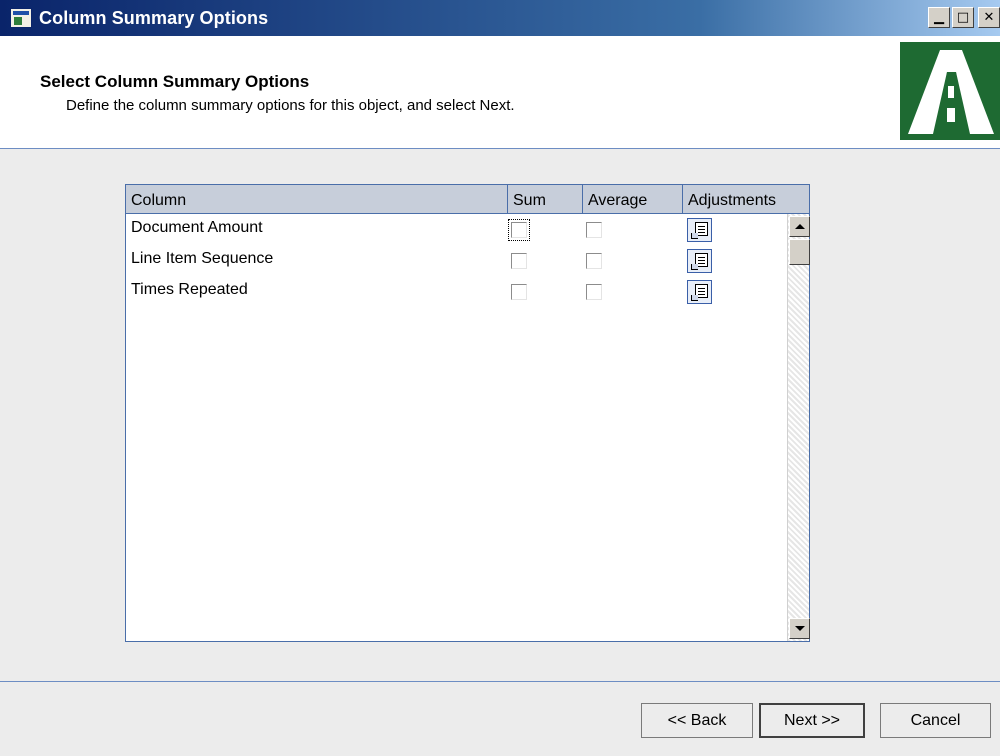 The width and height of the screenshot is (1000, 756). I want to click on page-title: Select Column Summary Options, so click(175, 81).